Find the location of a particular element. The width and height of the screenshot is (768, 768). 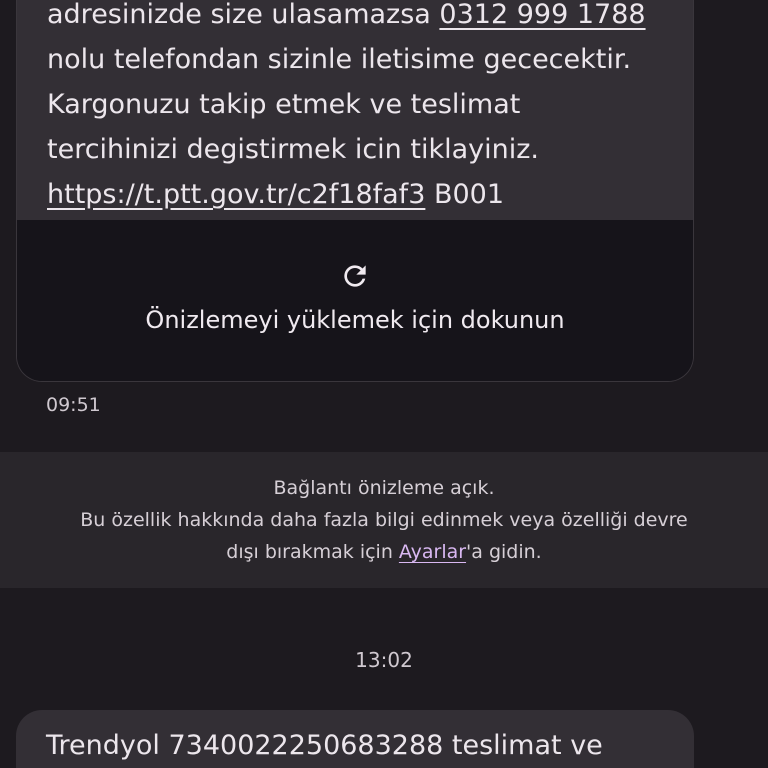

preview-load-label: Önizlemeyi yüklemek için dokunun is located at coordinates (355, 320).